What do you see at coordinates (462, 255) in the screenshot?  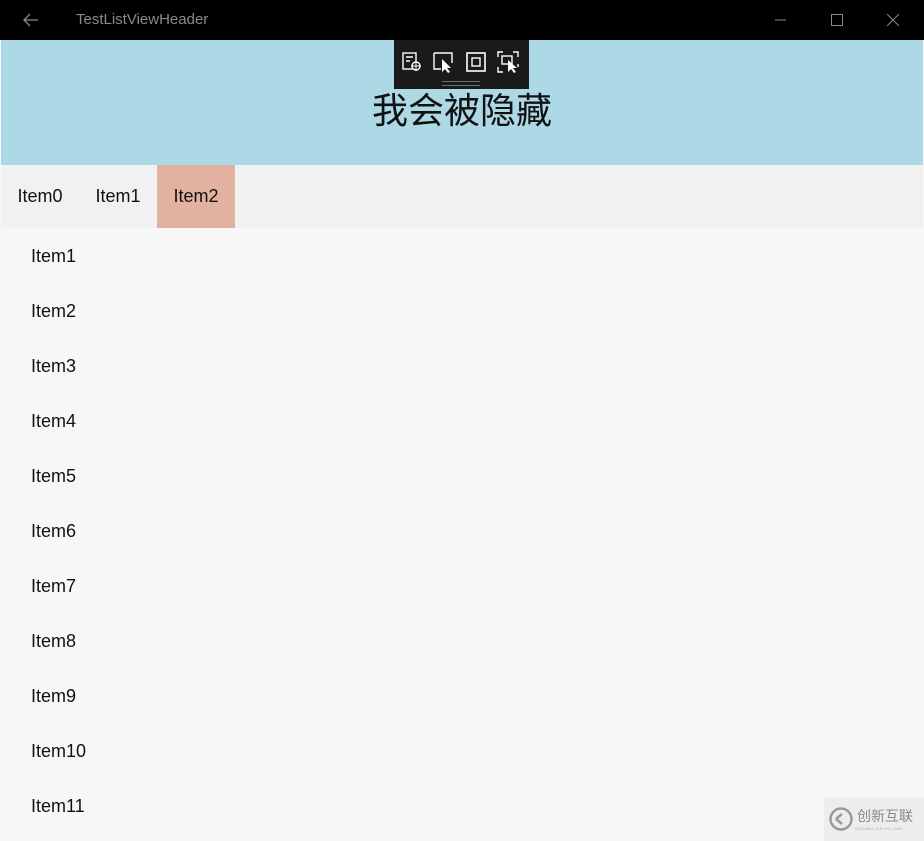 I see `list-item: Item1` at bounding box center [462, 255].